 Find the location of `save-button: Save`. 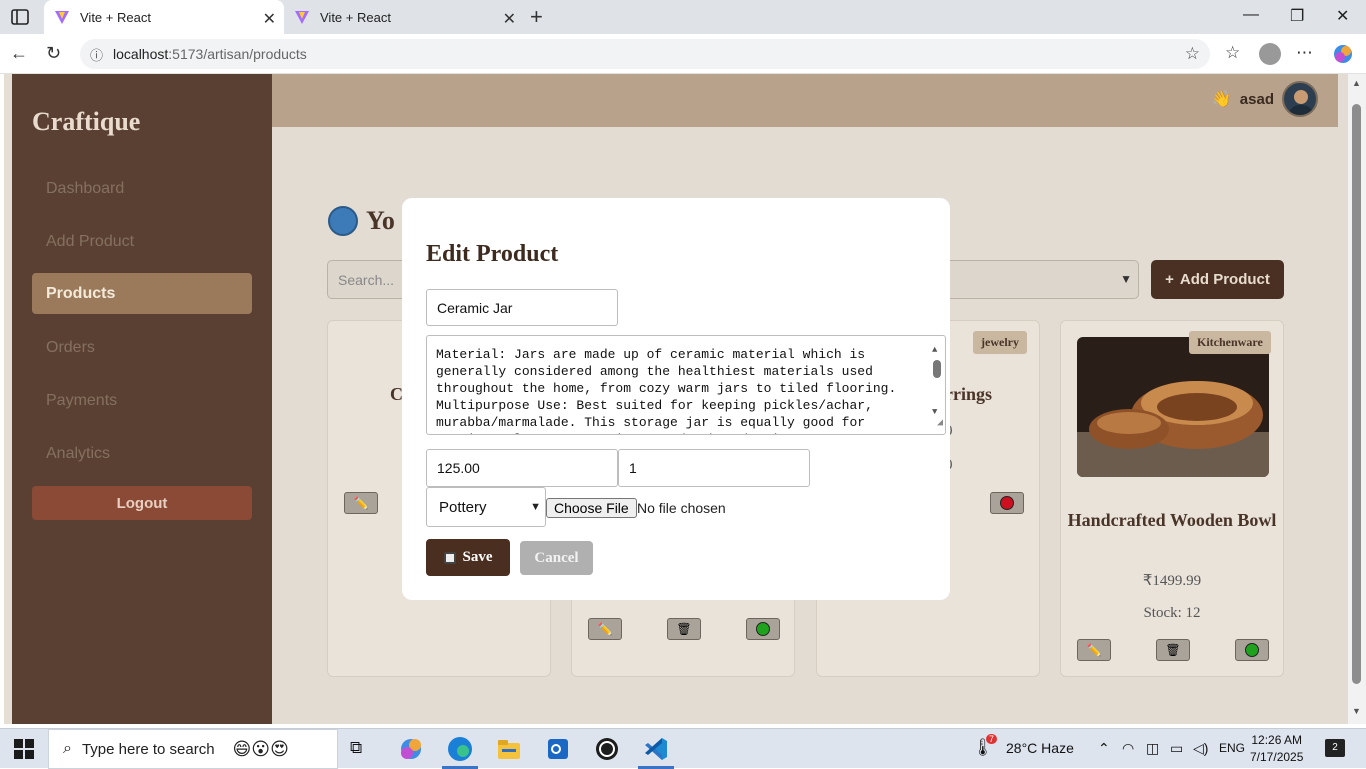

save-button: Save is located at coordinates (468, 557).